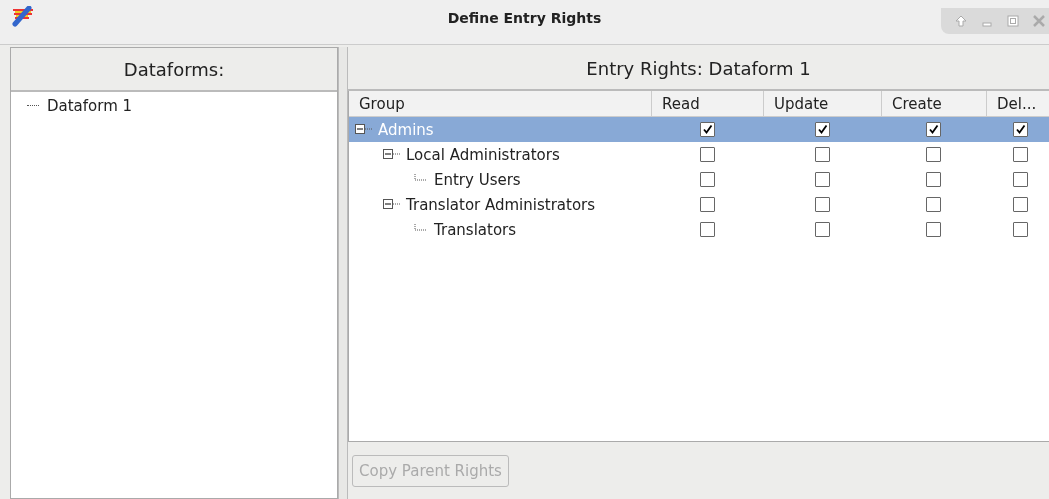 The width and height of the screenshot is (1049, 499). Describe the element at coordinates (933, 103) in the screenshot. I see `column-header: Create` at that location.